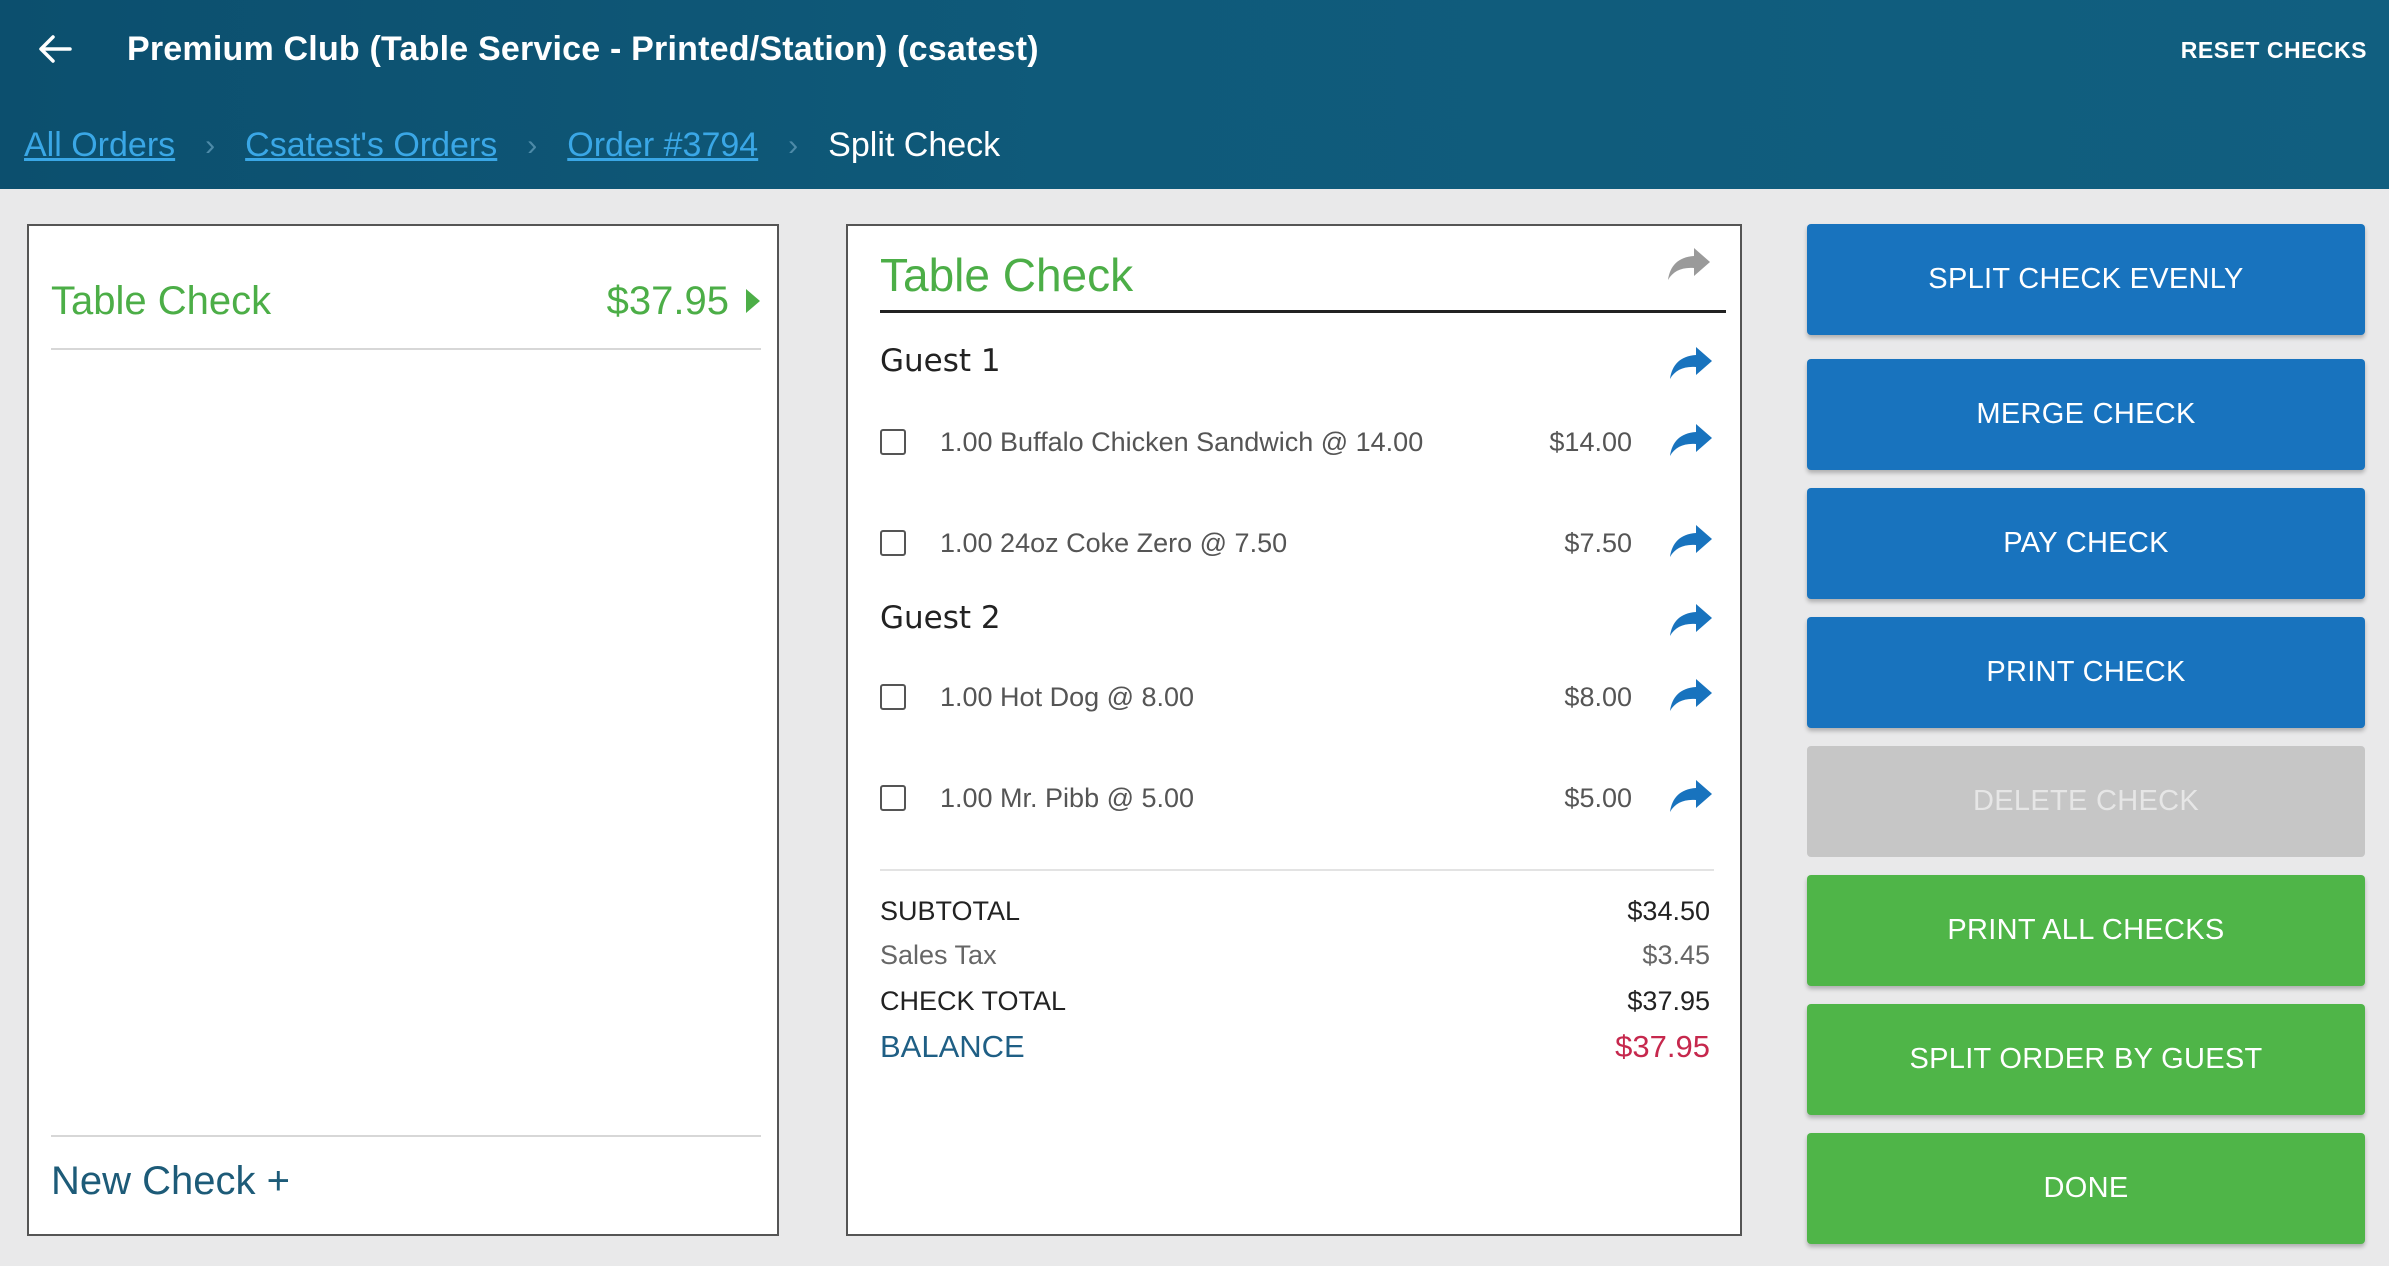  Describe the element at coordinates (1598, 696) in the screenshot. I see `item-price: $8.00` at that location.